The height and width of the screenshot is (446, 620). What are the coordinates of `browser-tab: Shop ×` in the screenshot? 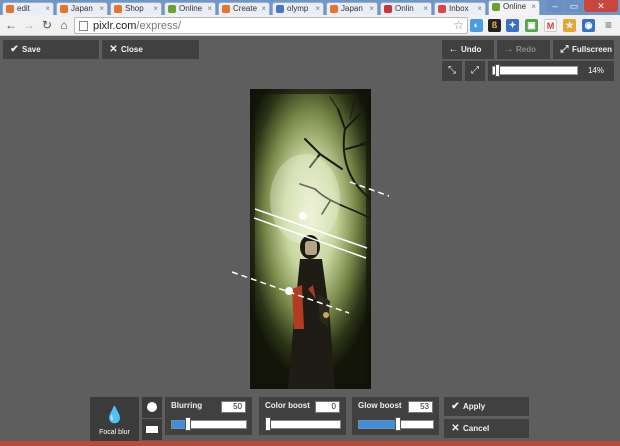 It's located at (136, 8).